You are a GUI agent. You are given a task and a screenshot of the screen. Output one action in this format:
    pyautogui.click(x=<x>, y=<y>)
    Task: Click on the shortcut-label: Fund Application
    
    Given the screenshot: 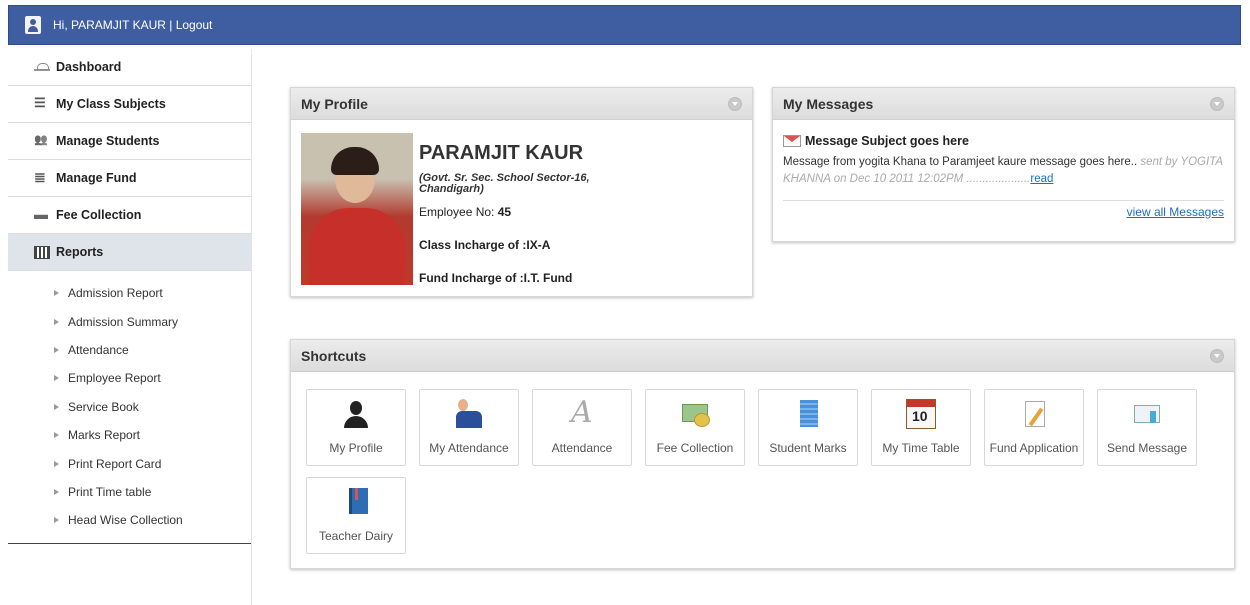 What is the action you would take?
    pyautogui.click(x=1034, y=448)
    